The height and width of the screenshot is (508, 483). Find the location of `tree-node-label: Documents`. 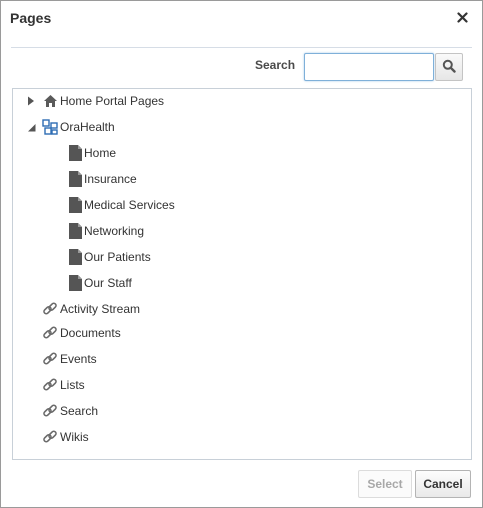

tree-node-label: Documents is located at coordinates (90, 333).